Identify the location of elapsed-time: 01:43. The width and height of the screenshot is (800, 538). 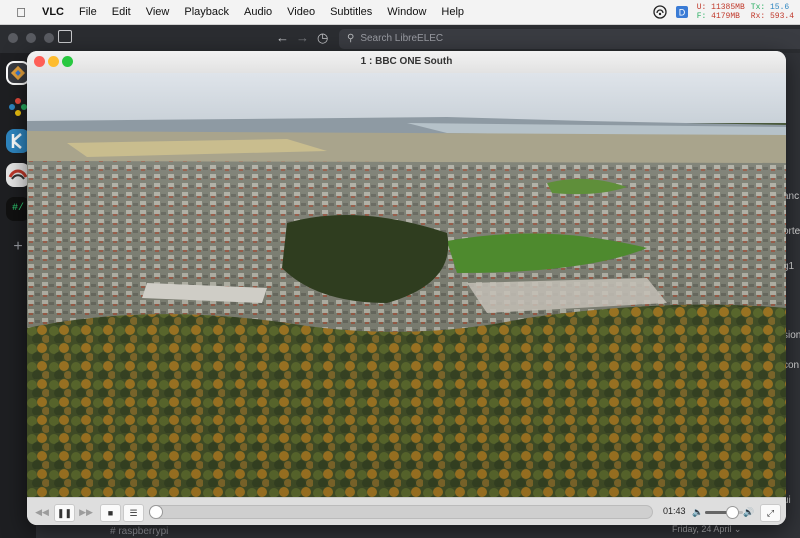
(674, 511).